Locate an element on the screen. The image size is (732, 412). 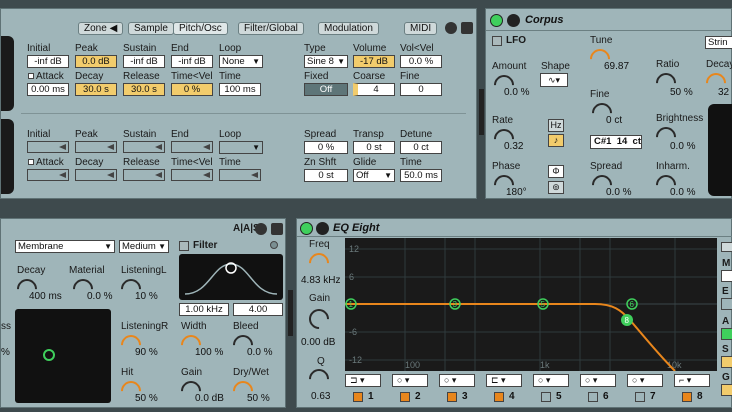
filter-q-field: 4.00 is located at coordinates (258, 309).